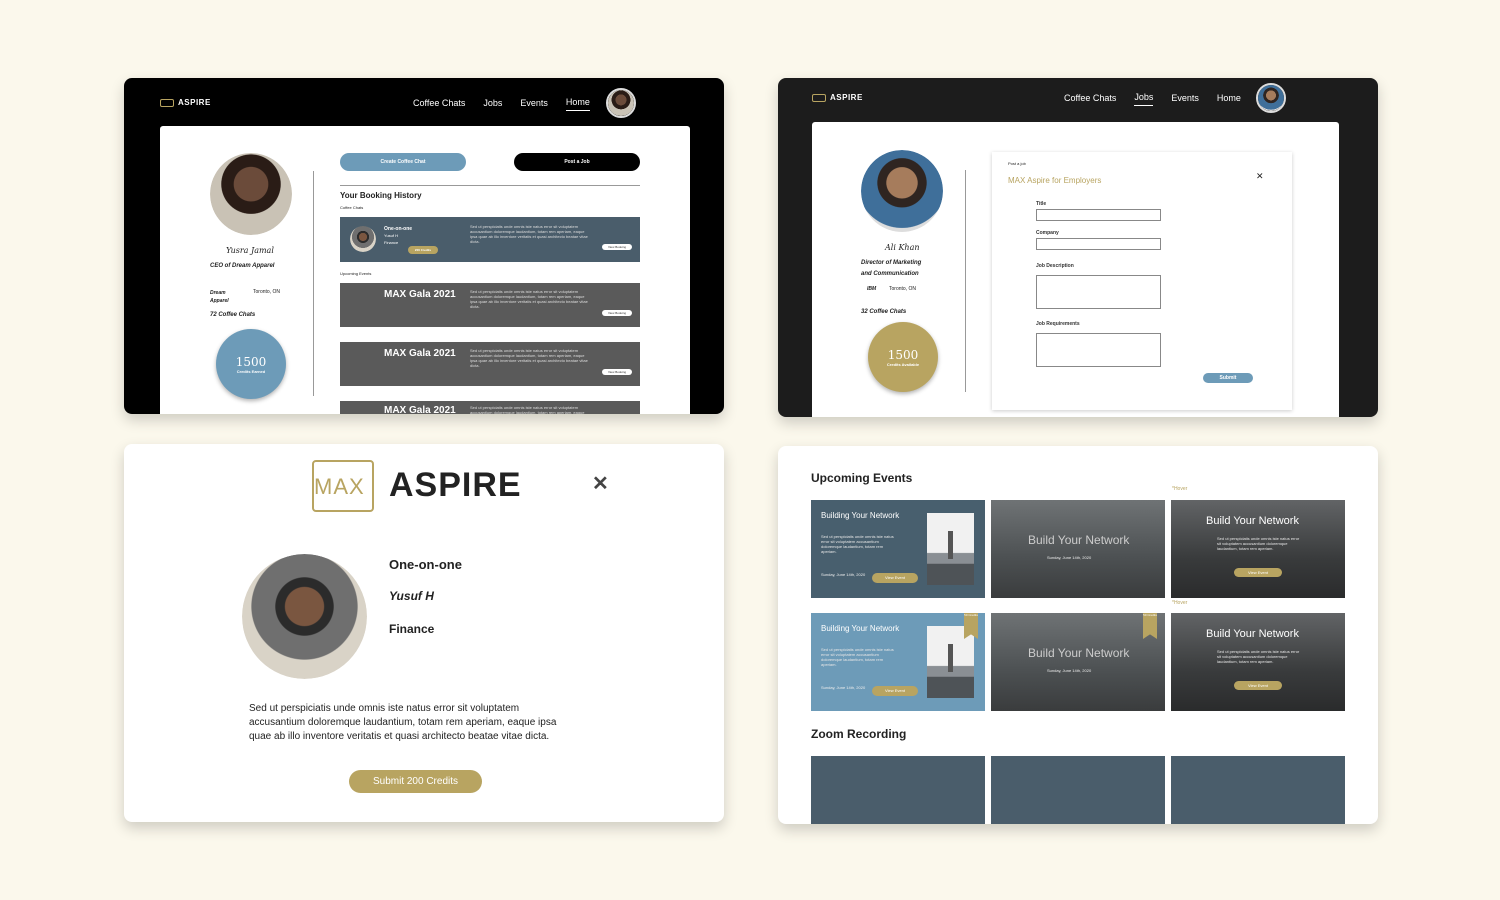 This screenshot has width=1500, height=900. I want to click on profile-title-2: and Communication, so click(890, 274).